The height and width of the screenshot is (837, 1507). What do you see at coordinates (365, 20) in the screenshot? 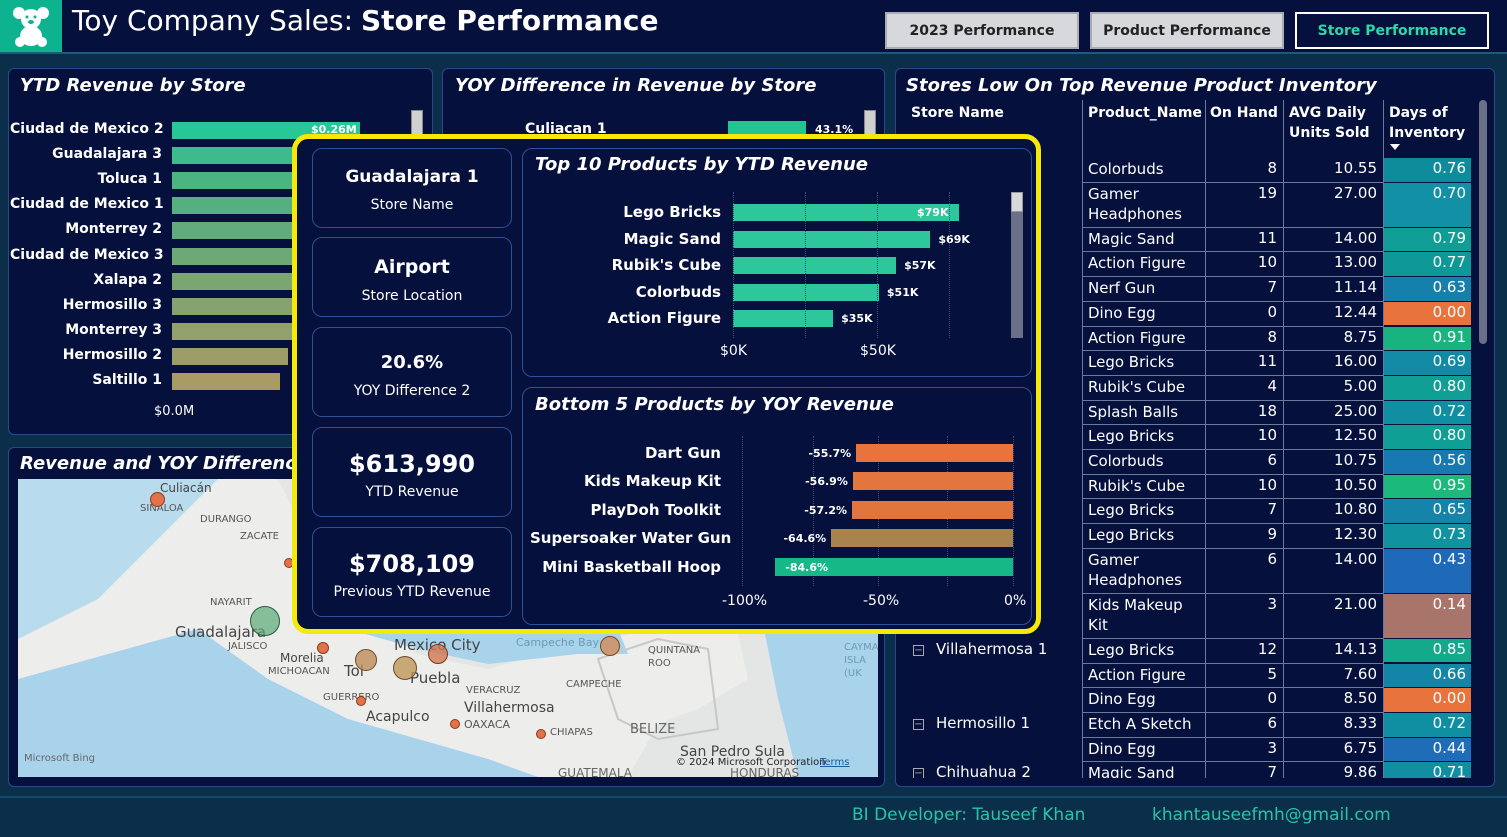
I see `page-title: Toy Company Sales: Store Performance` at bounding box center [365, 20].